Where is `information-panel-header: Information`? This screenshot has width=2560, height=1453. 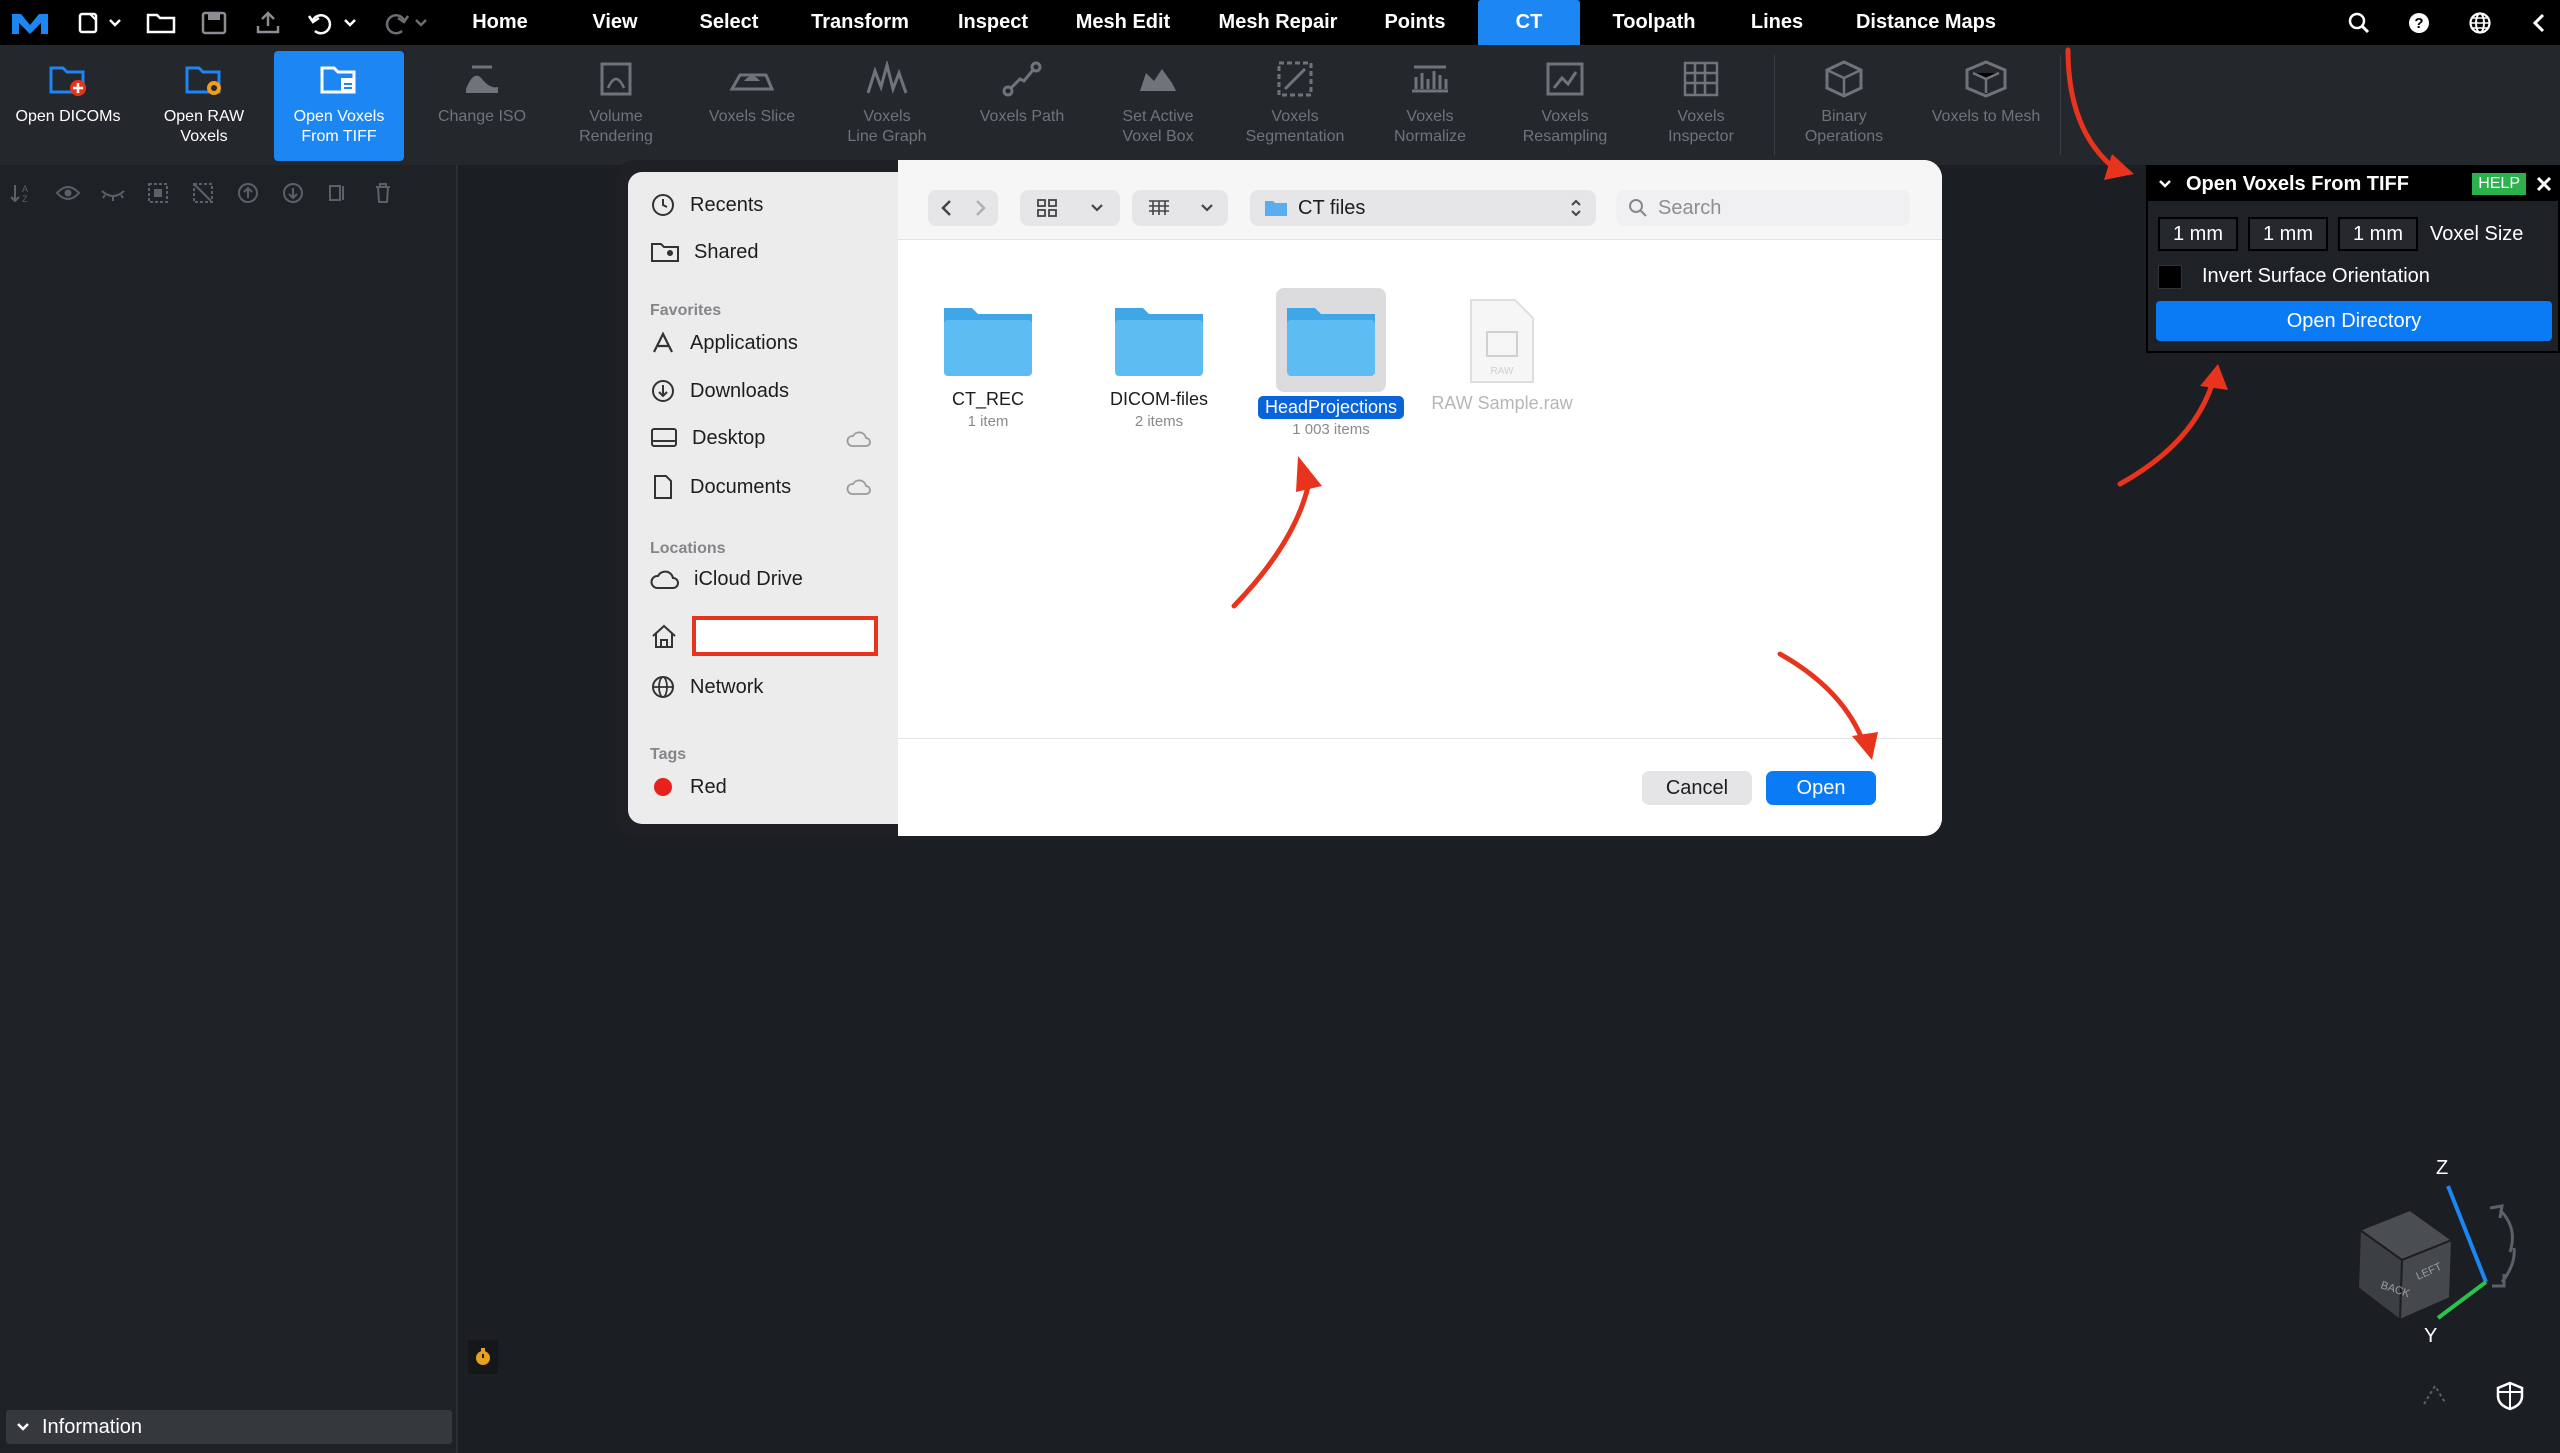 information-panel-header: Information is located at coordinates (229, 1427).